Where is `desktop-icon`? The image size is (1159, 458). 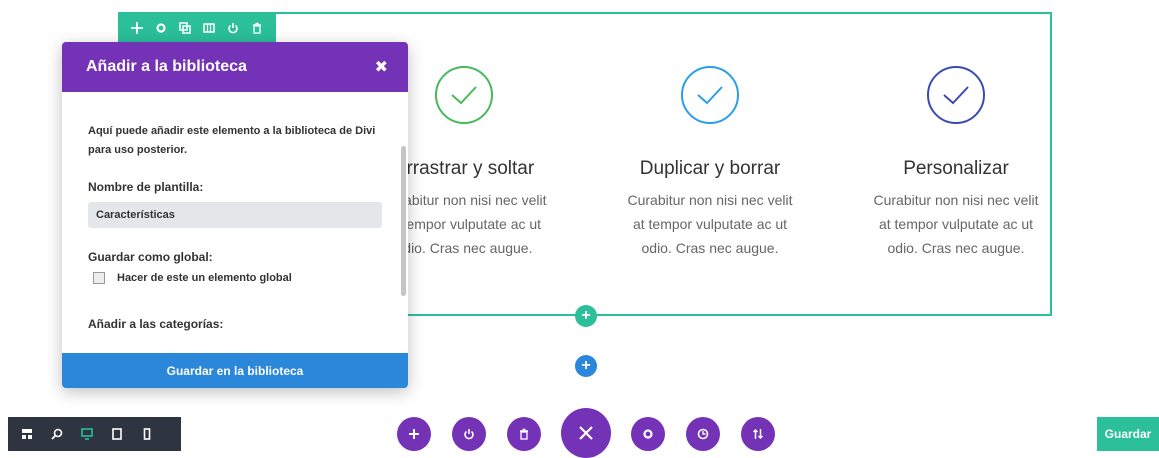 desktop-icon is located at coordinates (87, 434).